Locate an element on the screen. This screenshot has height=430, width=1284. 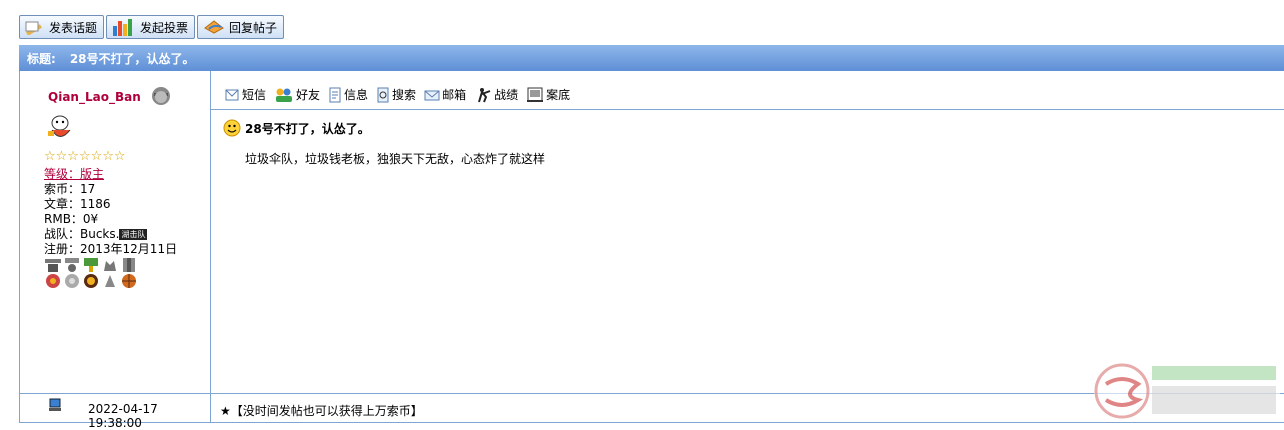
user-posts: 文章：1186 is located at coordinates (77, 204).